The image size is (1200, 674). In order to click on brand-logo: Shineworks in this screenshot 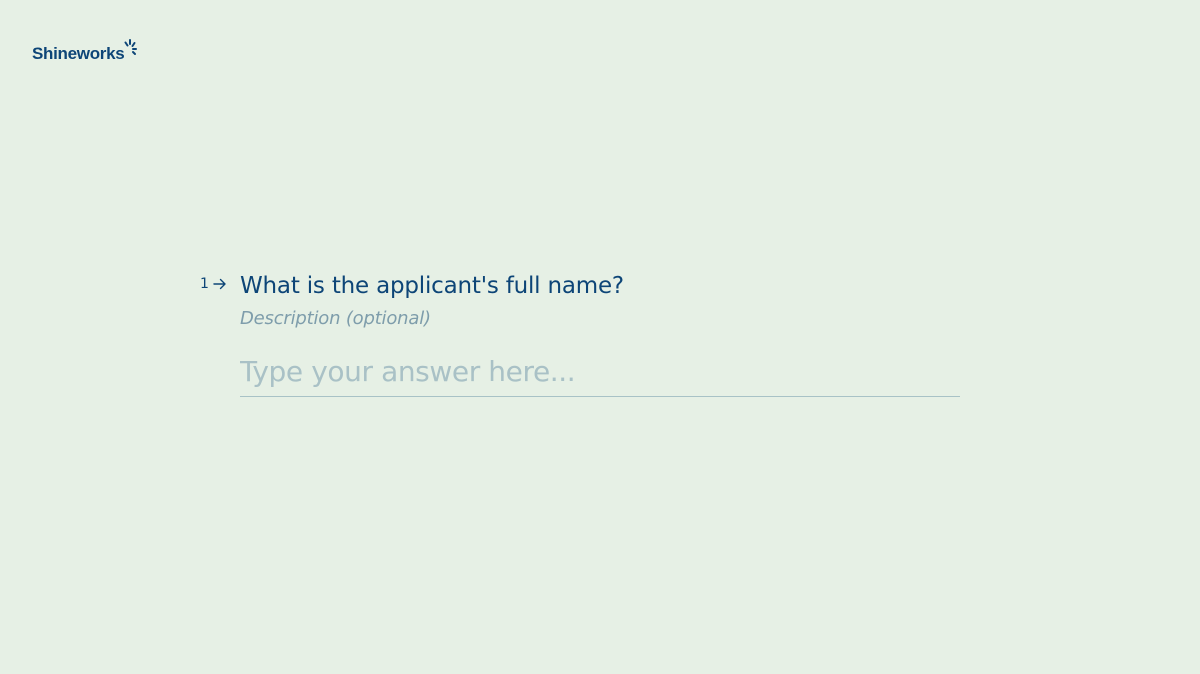, I will do `click(85, 50)`.